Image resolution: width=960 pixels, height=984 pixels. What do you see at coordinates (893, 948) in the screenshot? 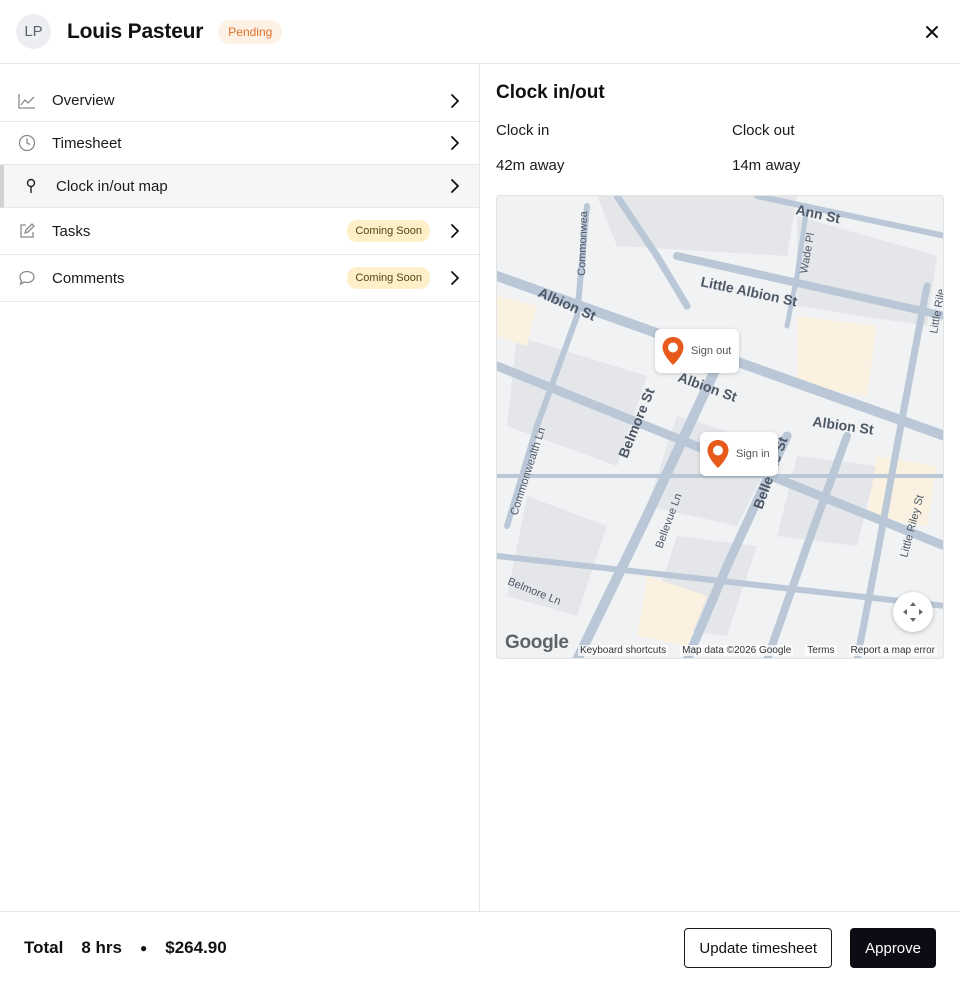
I see `approve-button: Approve` at bounding box center [893, 948].